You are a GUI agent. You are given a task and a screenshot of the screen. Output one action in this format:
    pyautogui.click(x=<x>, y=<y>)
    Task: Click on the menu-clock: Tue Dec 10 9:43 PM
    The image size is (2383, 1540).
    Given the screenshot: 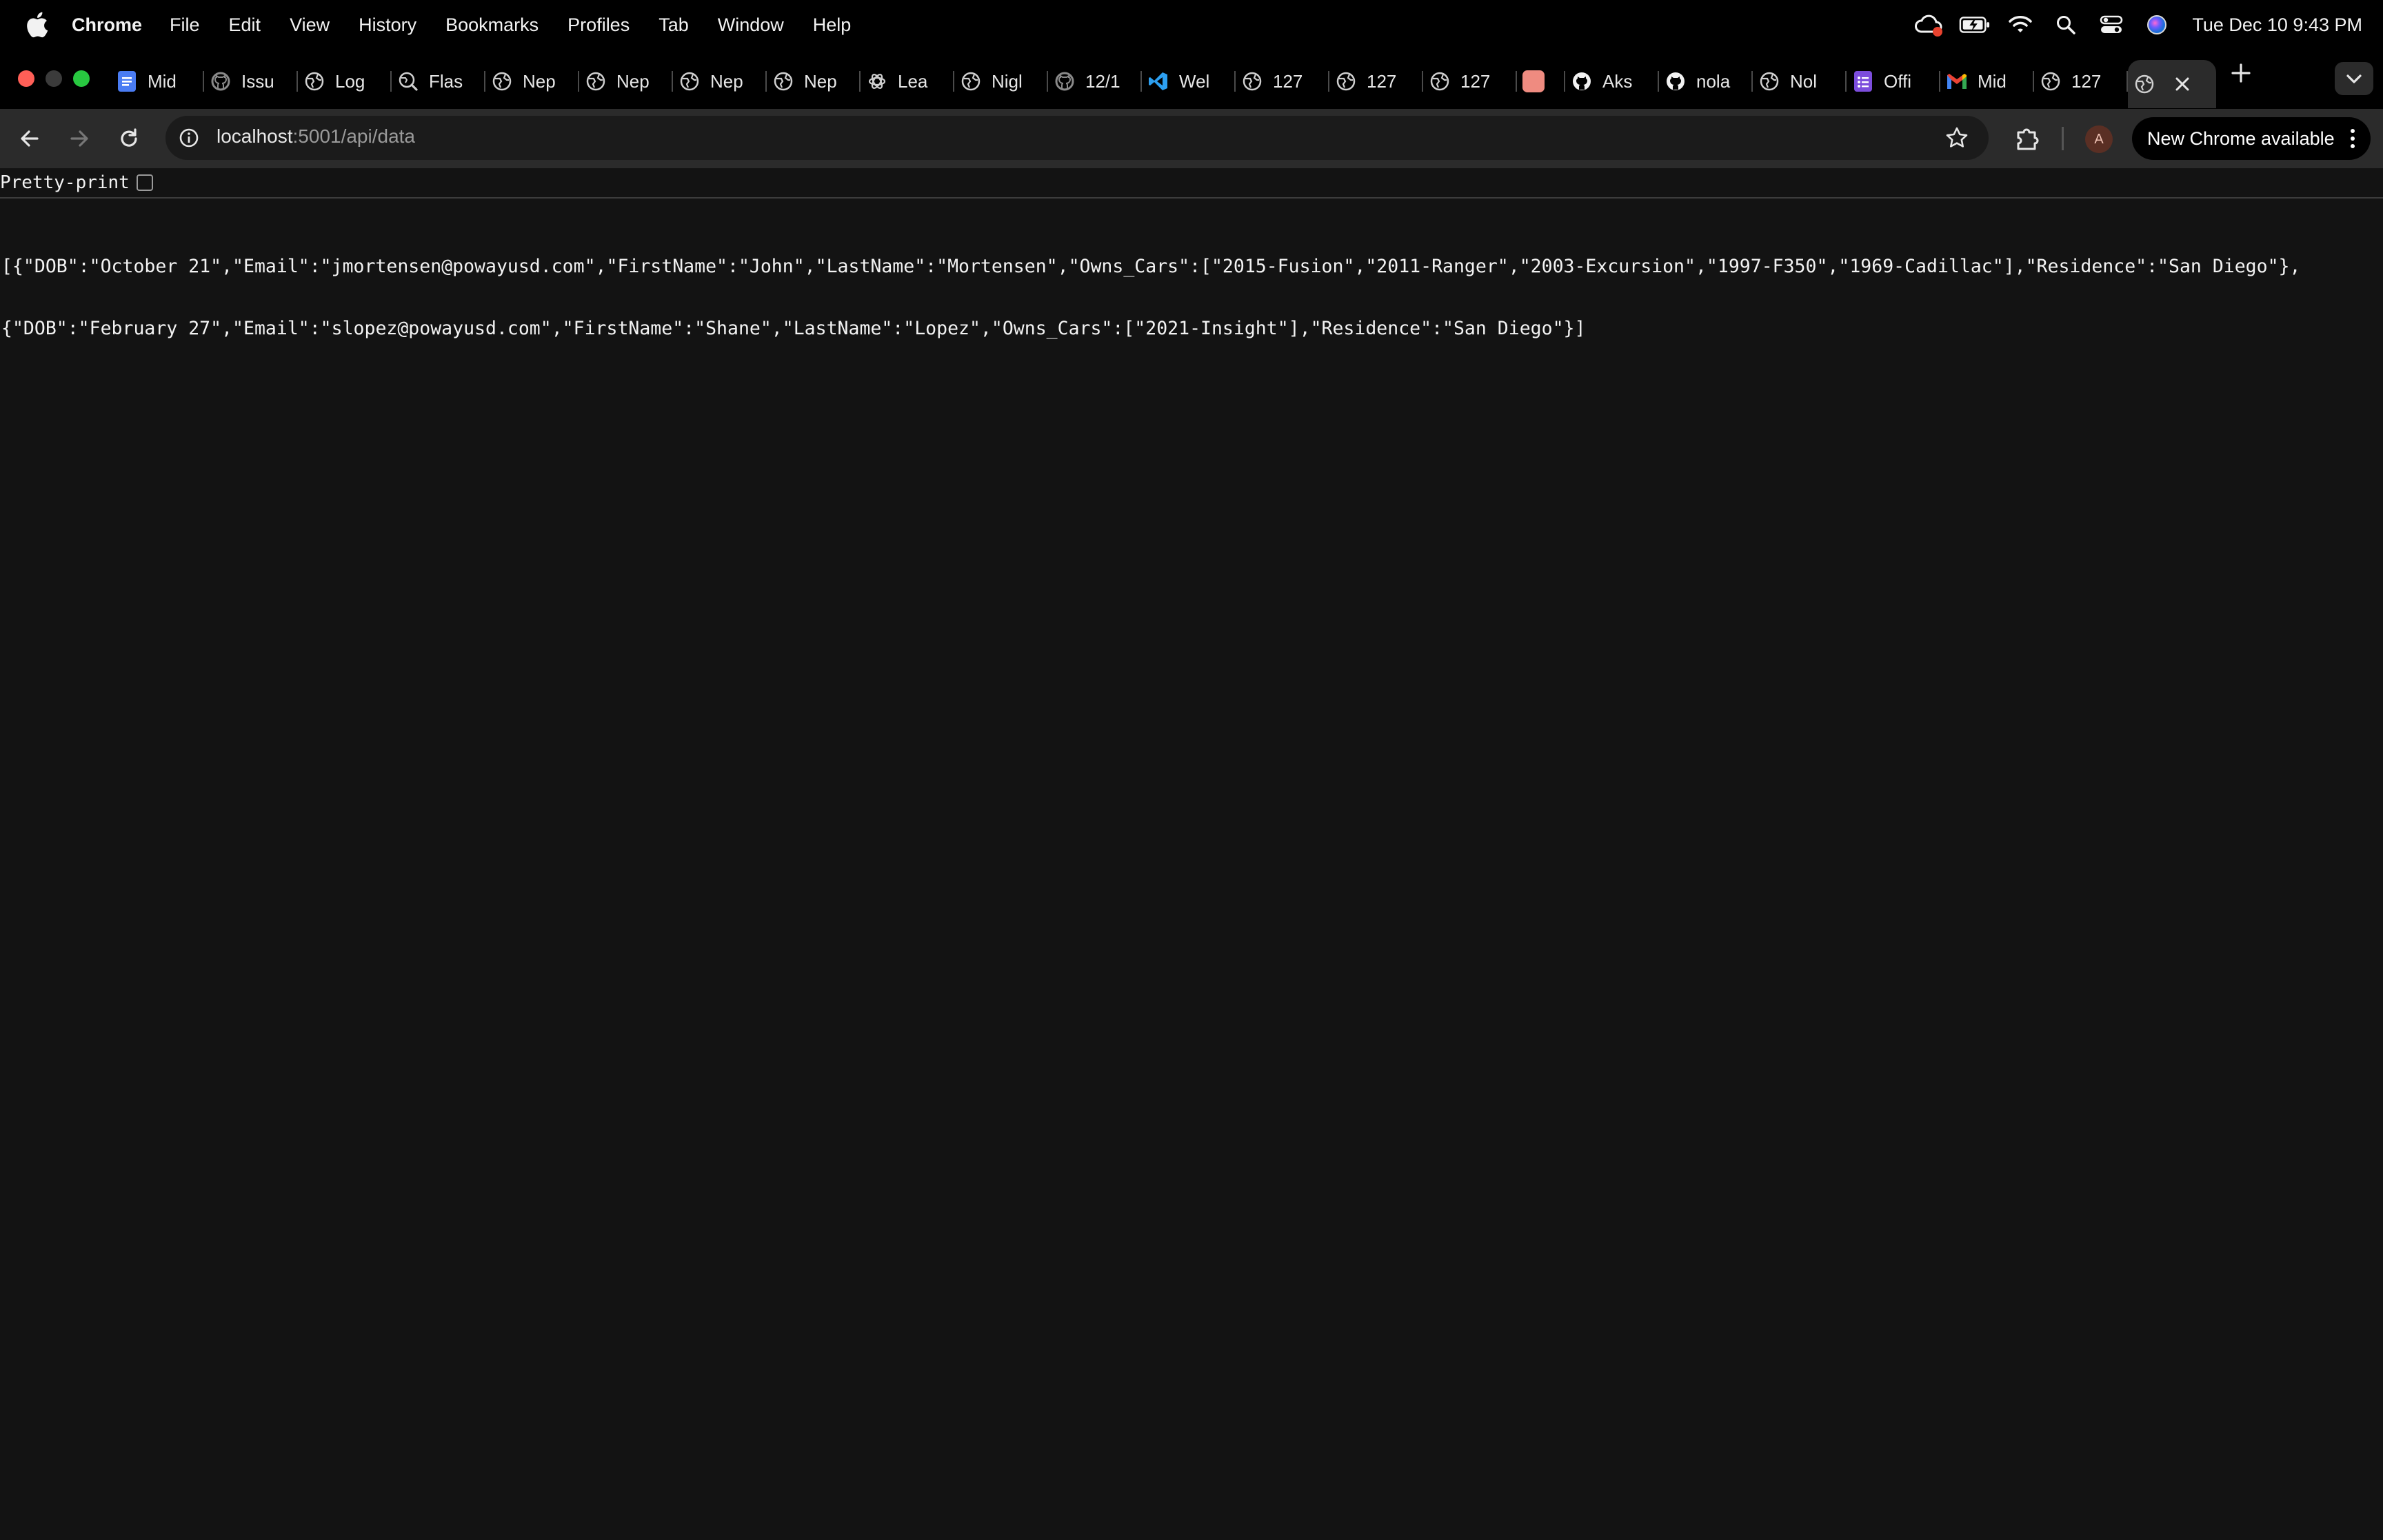 What is the action you would take?
    pyautogui.click(x=2277, y=25)
    